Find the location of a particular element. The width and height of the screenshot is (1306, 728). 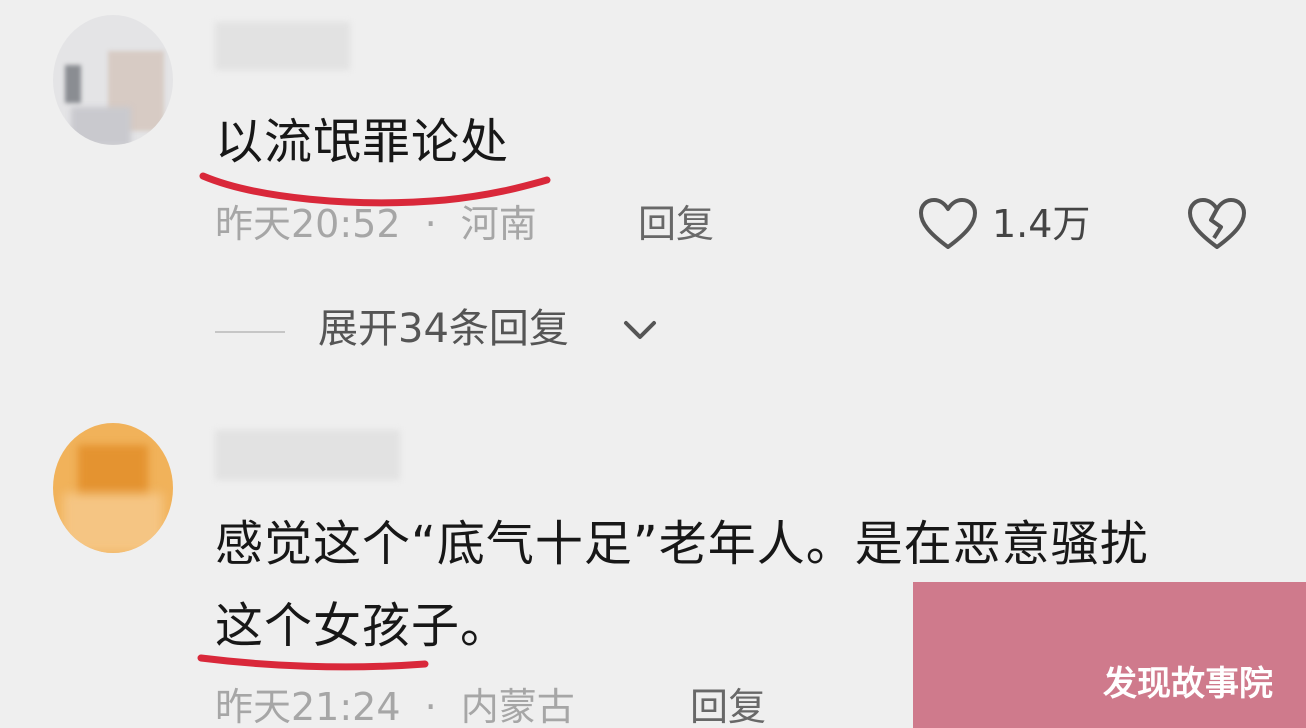

comment-text-line2: 这个女孩子。 is located at coordinates (362, 626).